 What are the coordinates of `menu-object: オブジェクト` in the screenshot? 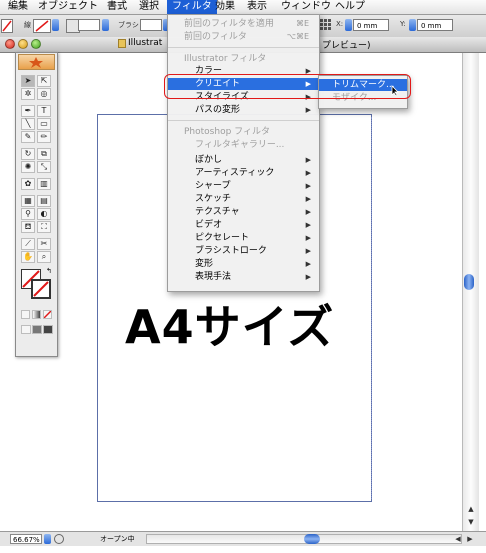 It's located at (68, 7).